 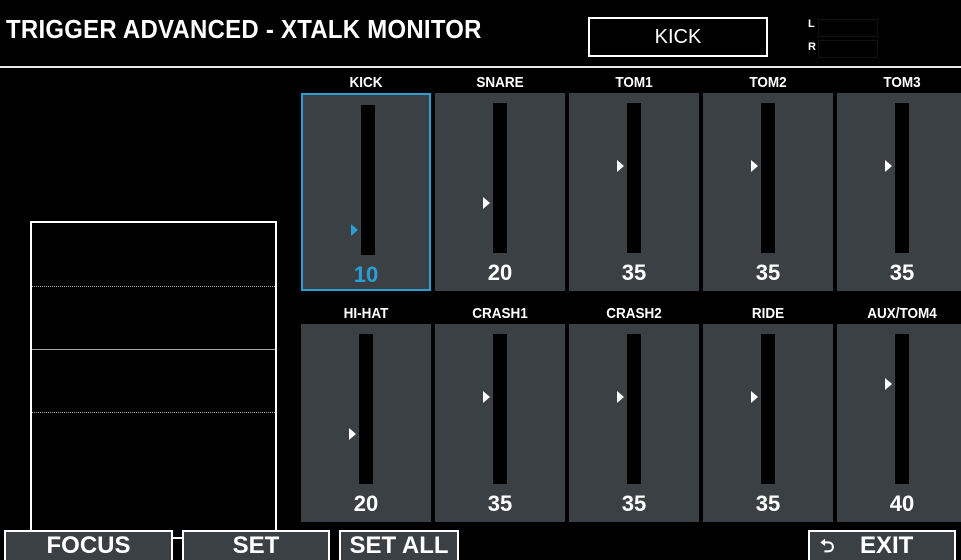 What do you see at coordinates (366, 274) in the screenshot?
I see `xtalk-value: 10` at bounding box center [366, 274].